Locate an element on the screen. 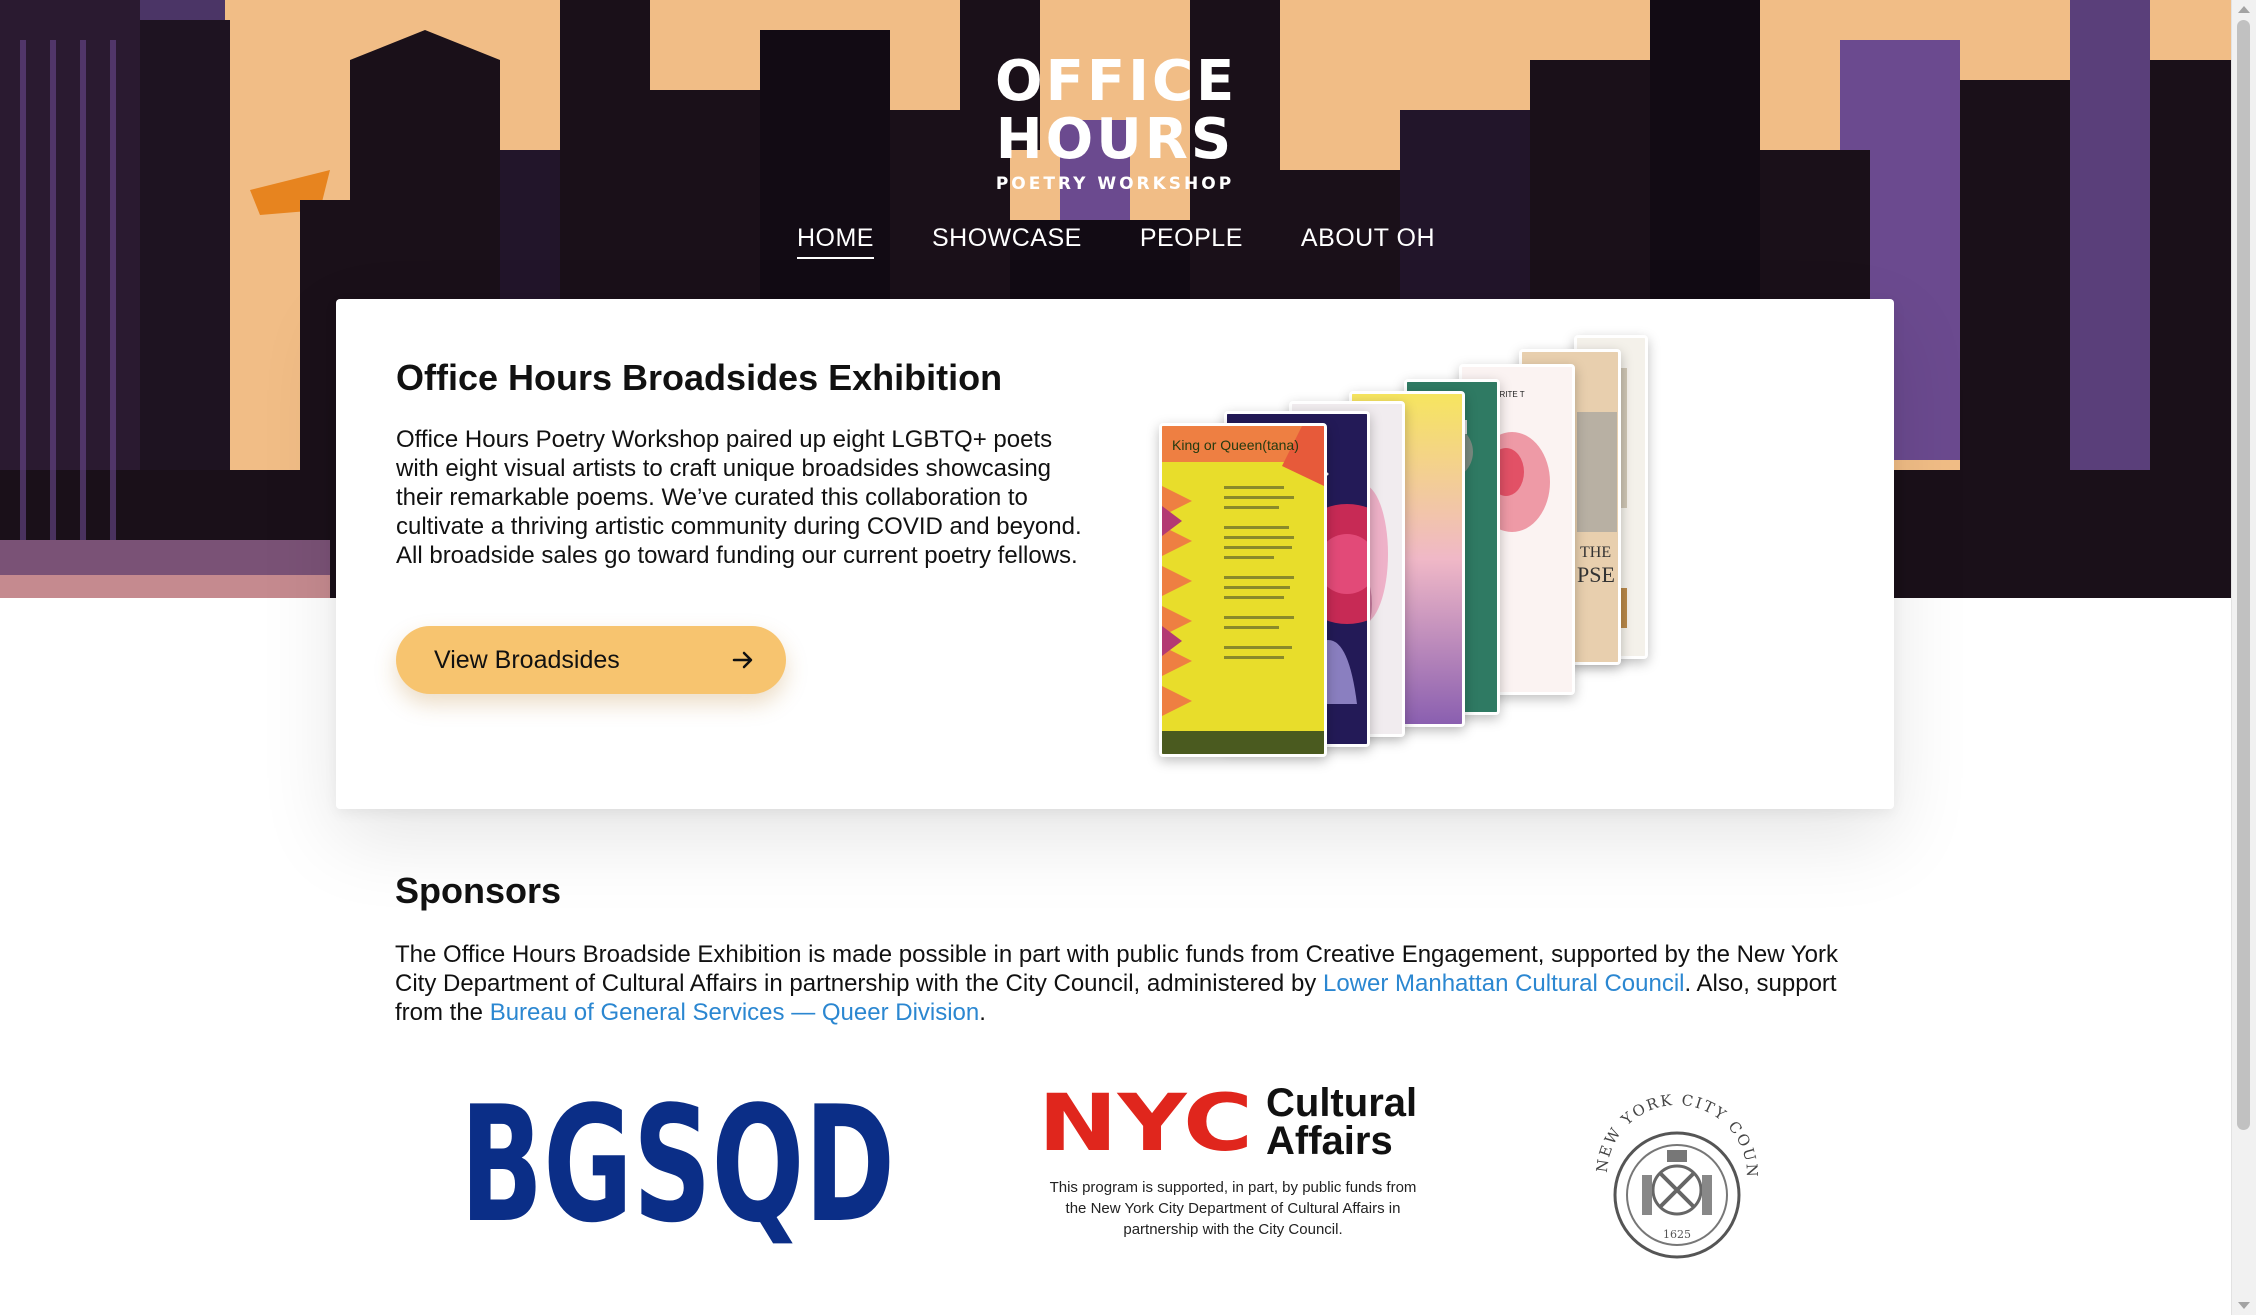 This screenshot has height=1315, width=2256. broadsides-preview: THE PSE SAY I WRITE T is located at coordinates (1479, 569).